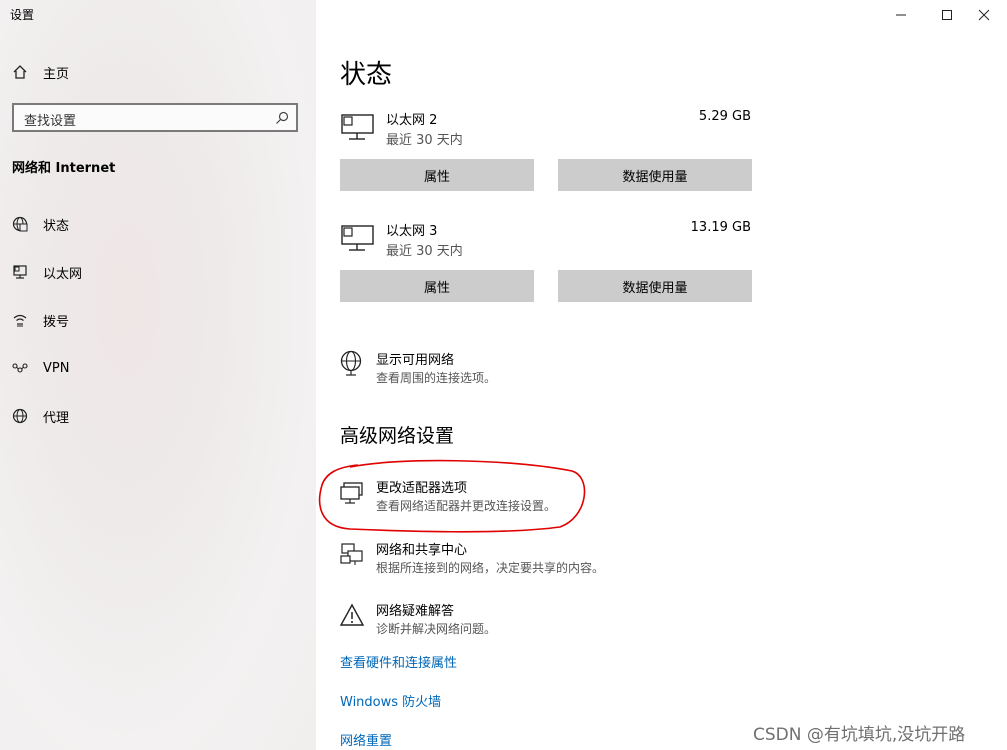 This screenshot has width=1007, height=750. Describe the element at coordinates (421, 548) in the screenshot. I see `network-sharing-center-link: 网络和共享中心` at that location.